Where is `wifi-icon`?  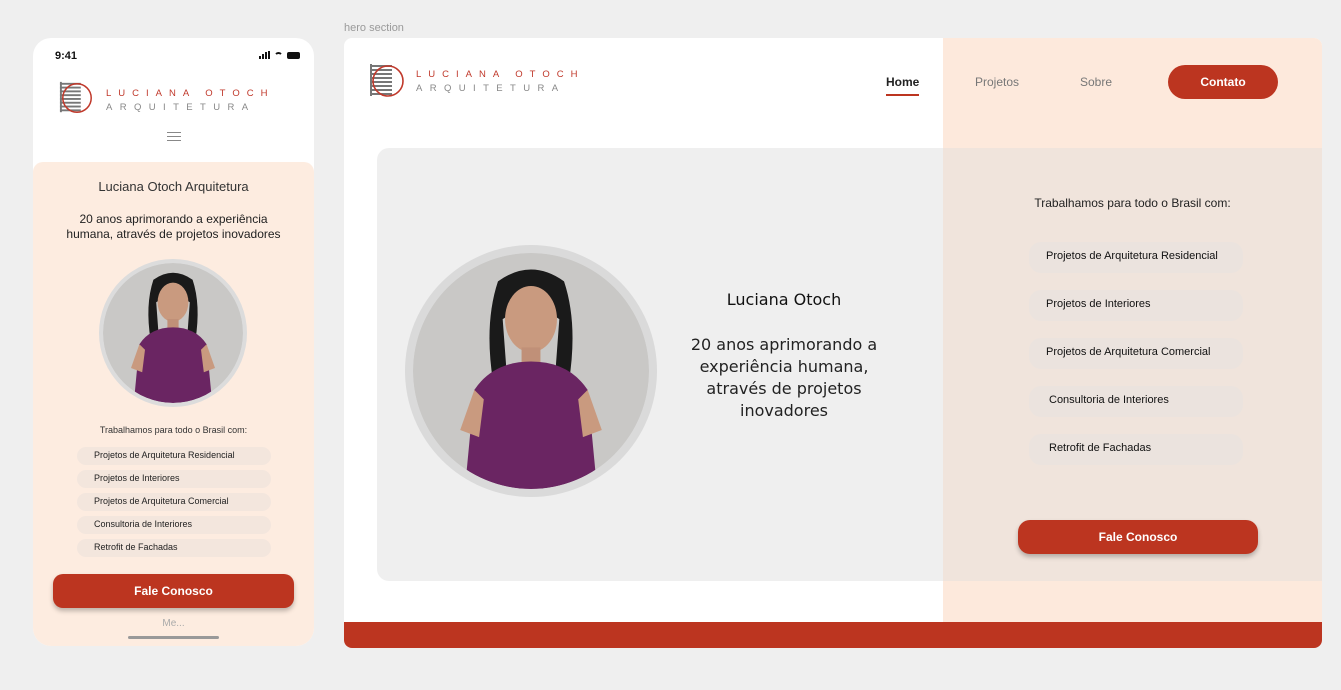 wifi-icon is located at coordinates (278, 55).